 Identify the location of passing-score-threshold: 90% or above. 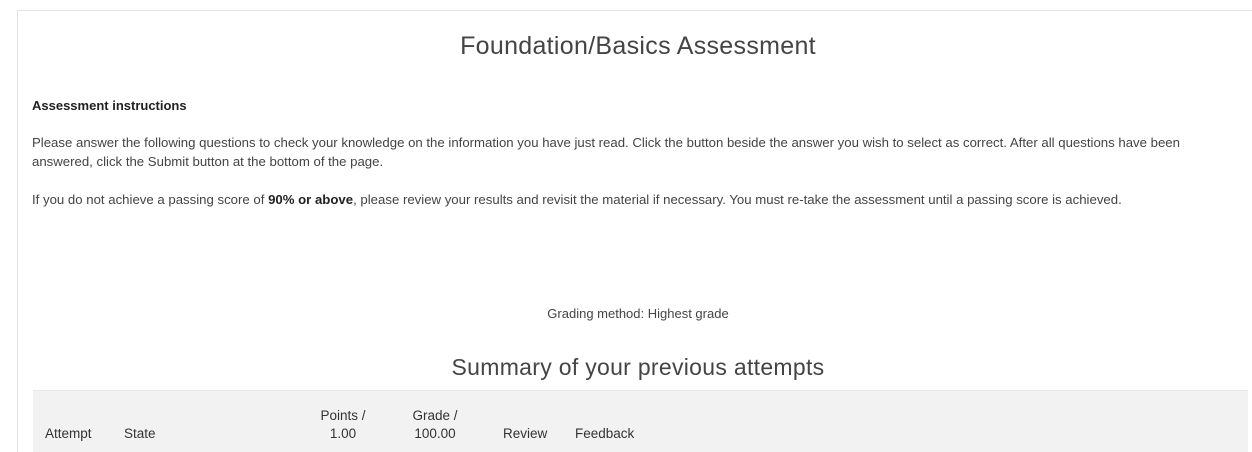
(311, 199).